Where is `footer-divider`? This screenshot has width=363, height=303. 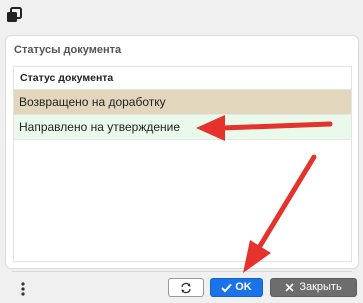
footer-divider is located at coordinates (182, 271).